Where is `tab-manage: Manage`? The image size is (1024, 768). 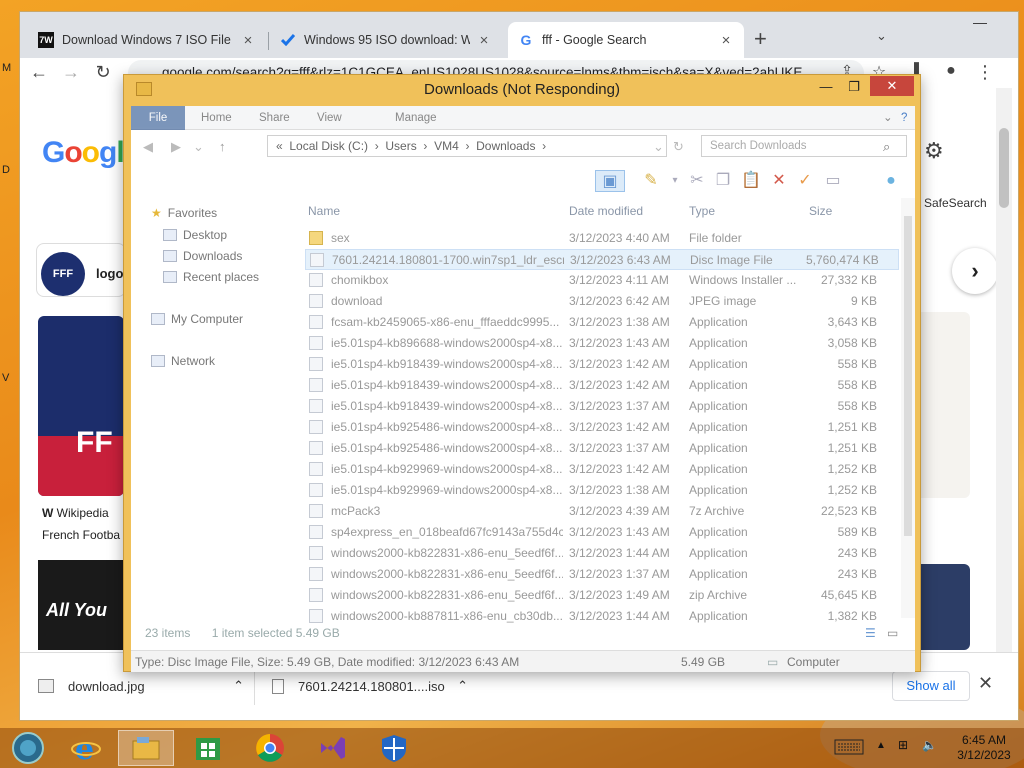
tab-manage: Manage is located at coordinates (416, 118).